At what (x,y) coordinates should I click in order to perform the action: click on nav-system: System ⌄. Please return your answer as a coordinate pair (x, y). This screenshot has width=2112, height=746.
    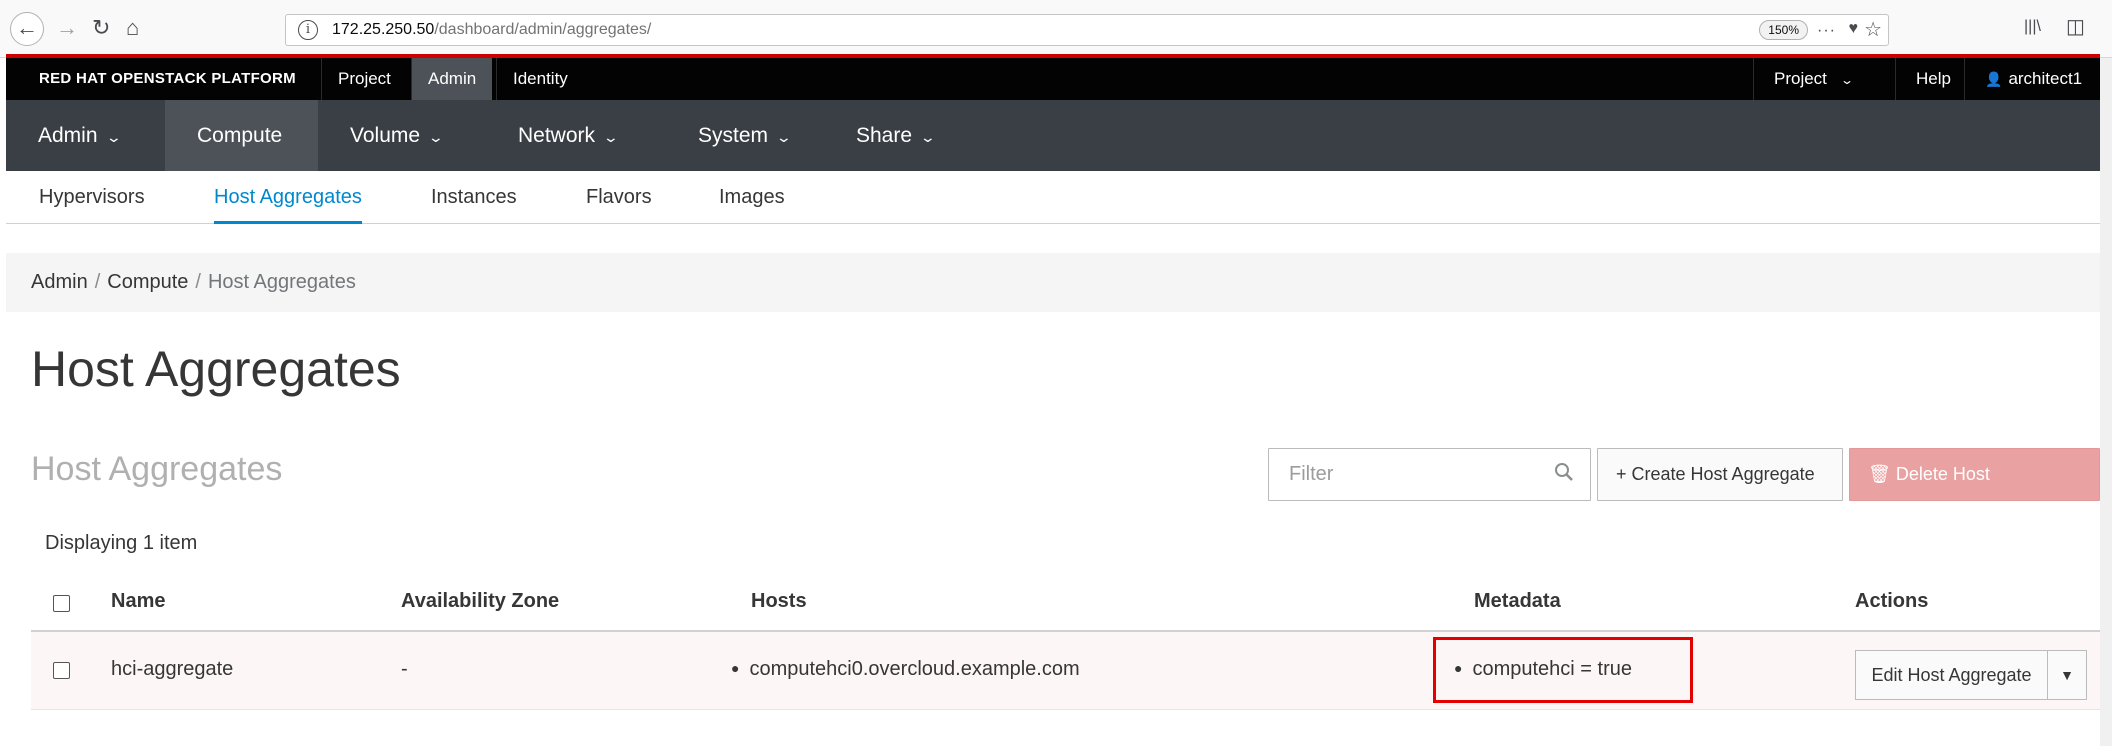
    Looking at the image, I should click on (744, 135).